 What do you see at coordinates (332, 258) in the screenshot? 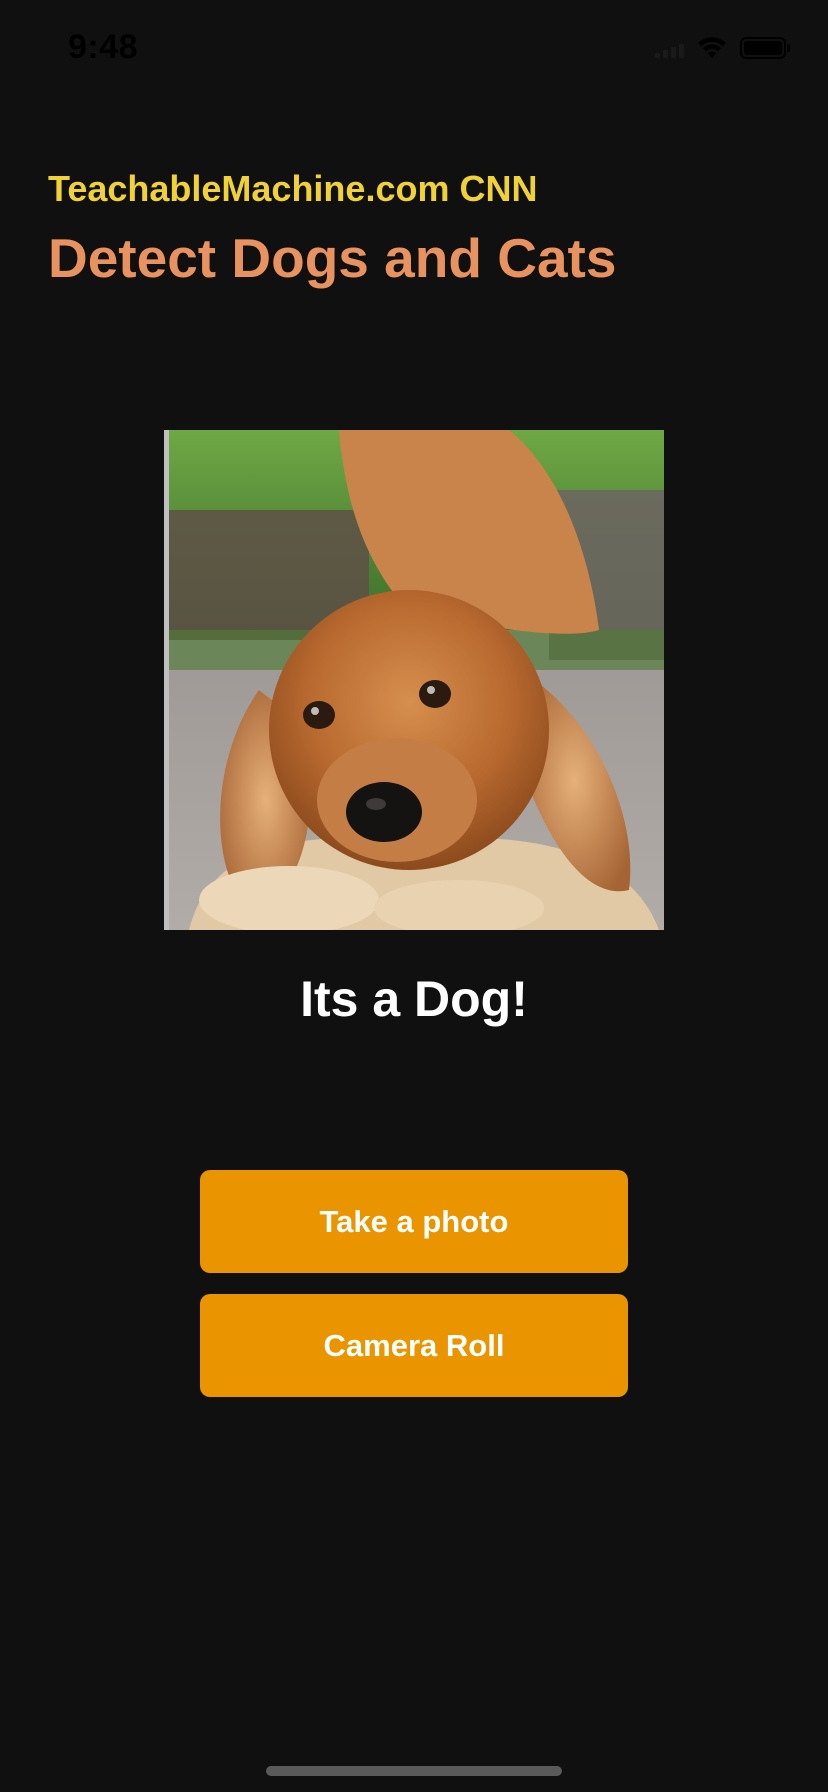
I see `page-title: Detect Dogs and Cats` at bounding box center [332, 258].